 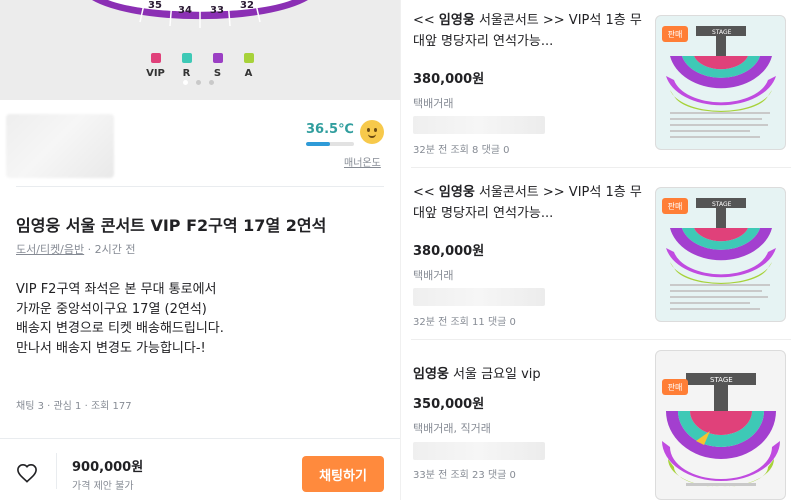 I want to click on body-line: 만나서 배송지 변경도 가능합니다-!, so click(x=111, y=348).